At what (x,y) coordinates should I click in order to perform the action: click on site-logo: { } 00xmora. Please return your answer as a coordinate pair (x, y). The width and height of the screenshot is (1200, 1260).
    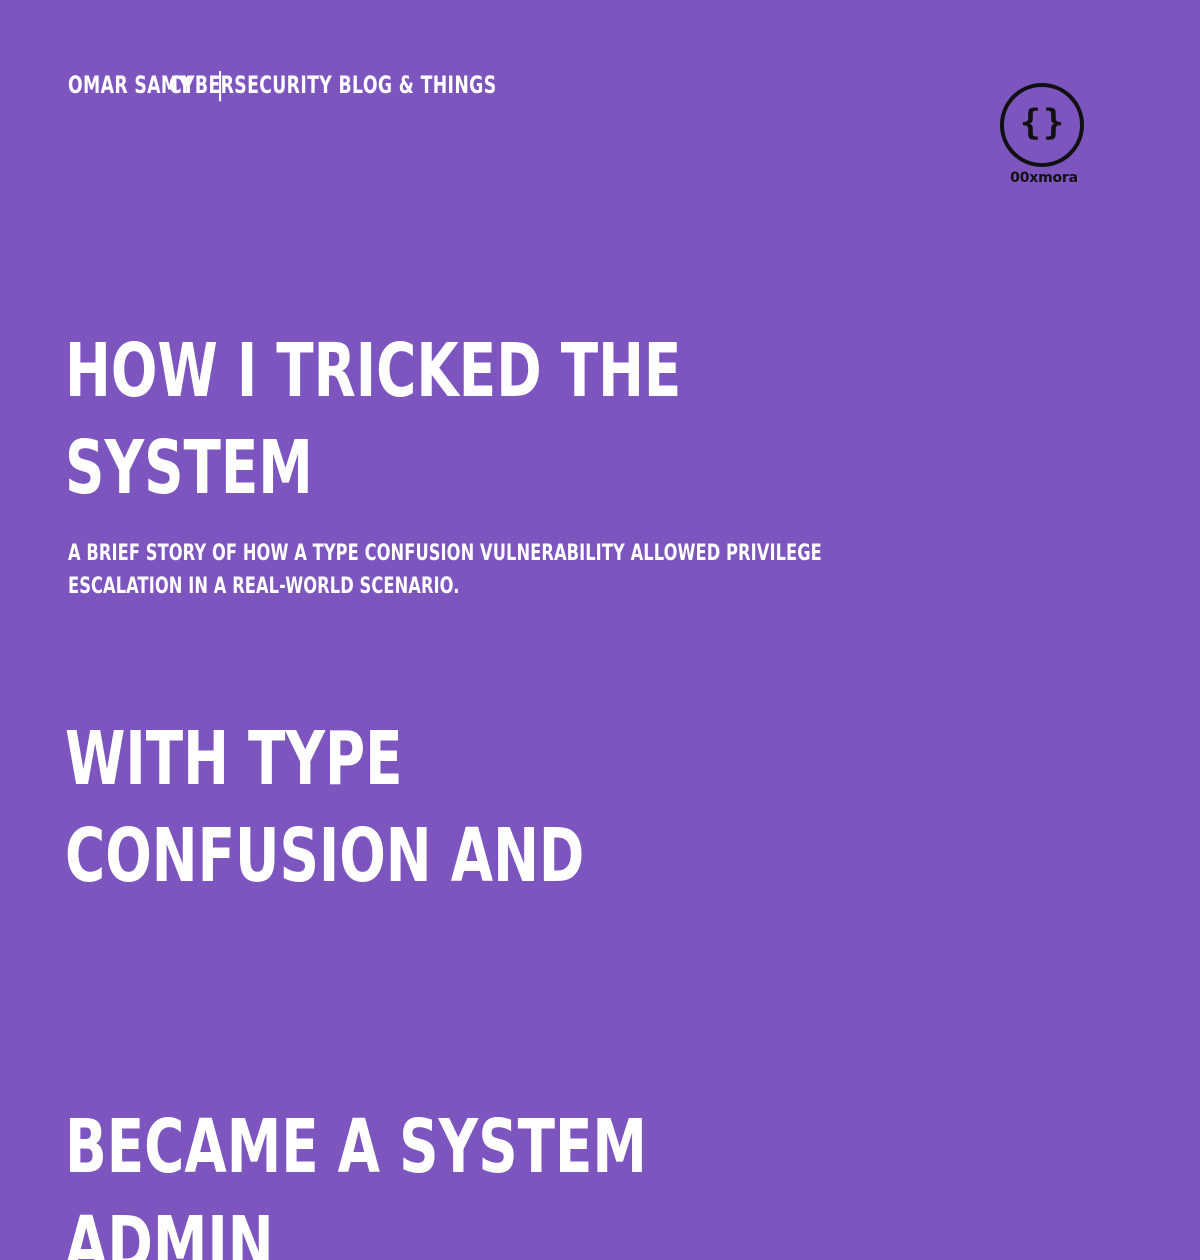
    Looking at the image, I should click on (1044, 135).